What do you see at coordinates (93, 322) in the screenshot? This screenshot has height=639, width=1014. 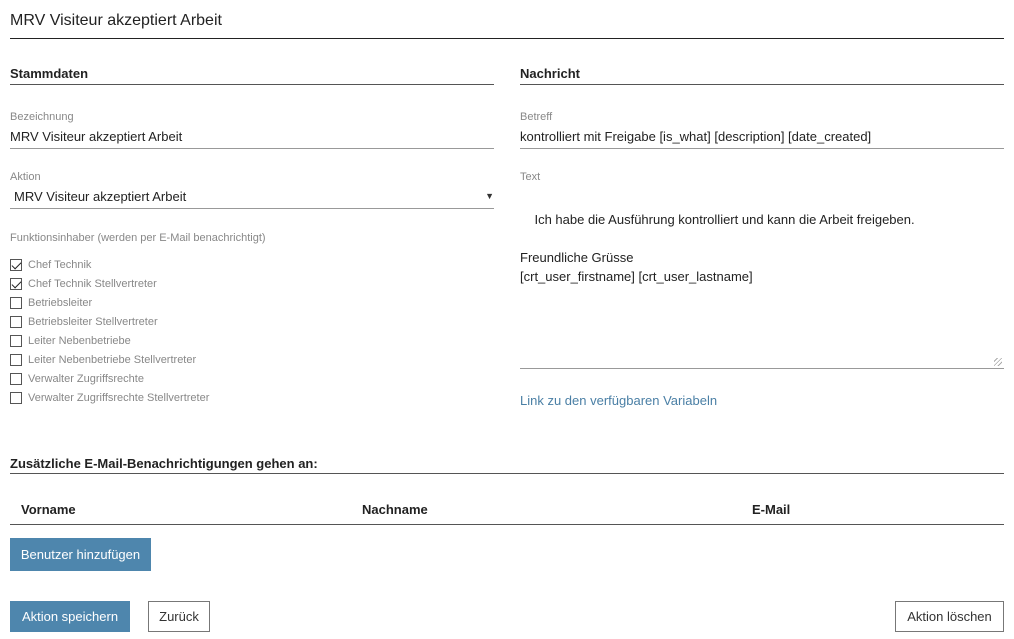 I see `funktion-label: Betriebsleiter Stellvertreter` at bounding box center [93, 322].